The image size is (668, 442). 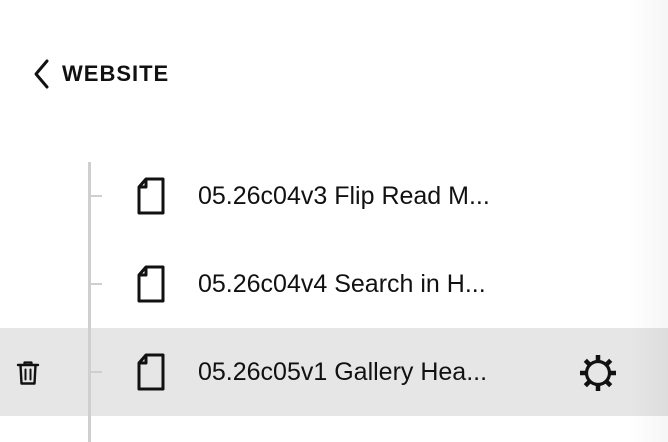 What do you see at coordinates (116, 73) in the screenshot?
I see `back-link-label: WEBSITE` at bounding box center [116, 73].